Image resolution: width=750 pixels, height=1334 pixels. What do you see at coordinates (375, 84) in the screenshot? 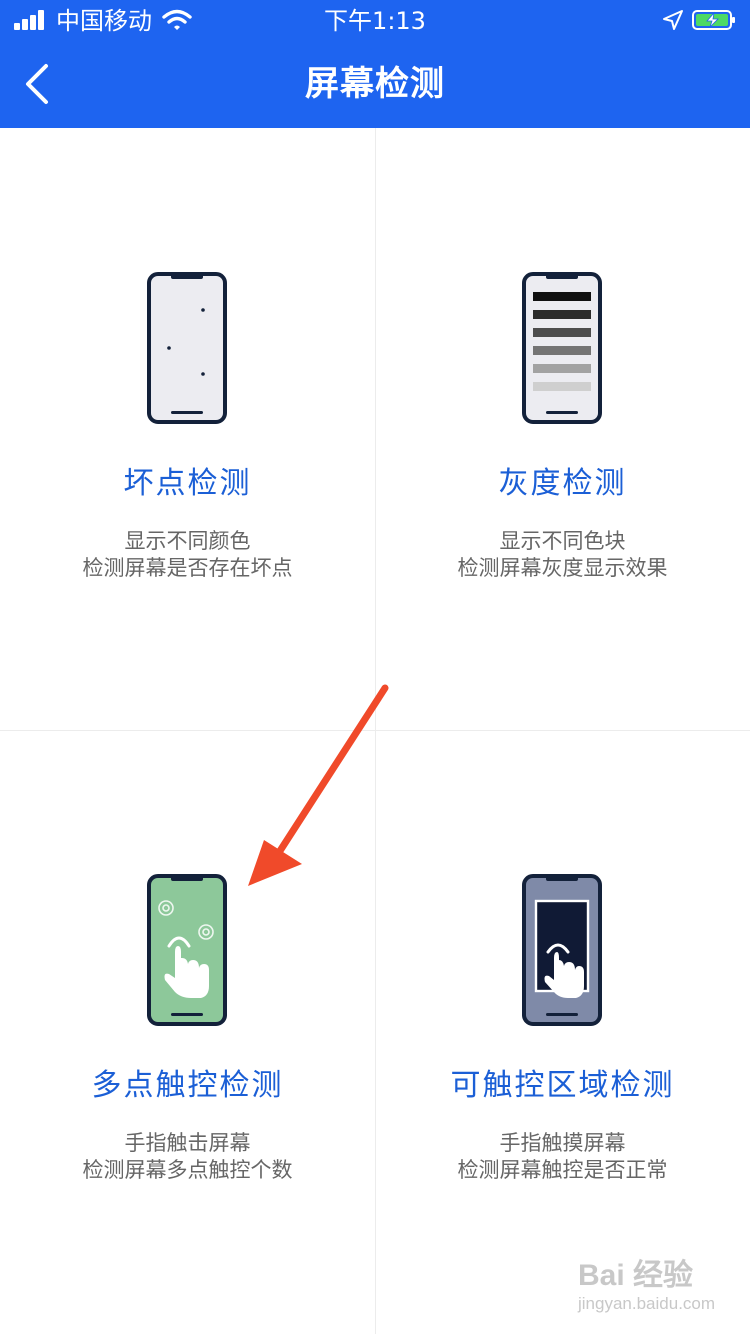
I see `page-title: 屏幕检测` at bounding box center [375, 84].